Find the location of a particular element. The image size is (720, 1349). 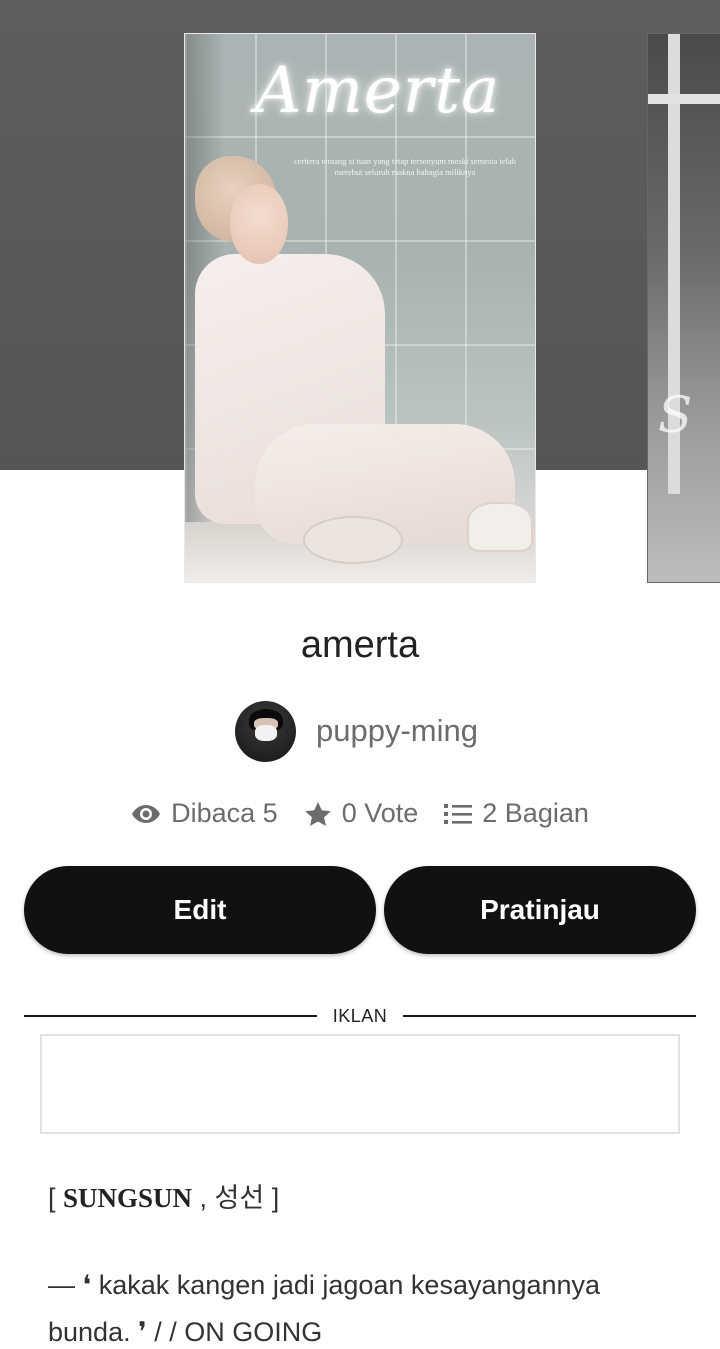

reads-stat: Dibaca 5 is located at coordinates (204, 813).